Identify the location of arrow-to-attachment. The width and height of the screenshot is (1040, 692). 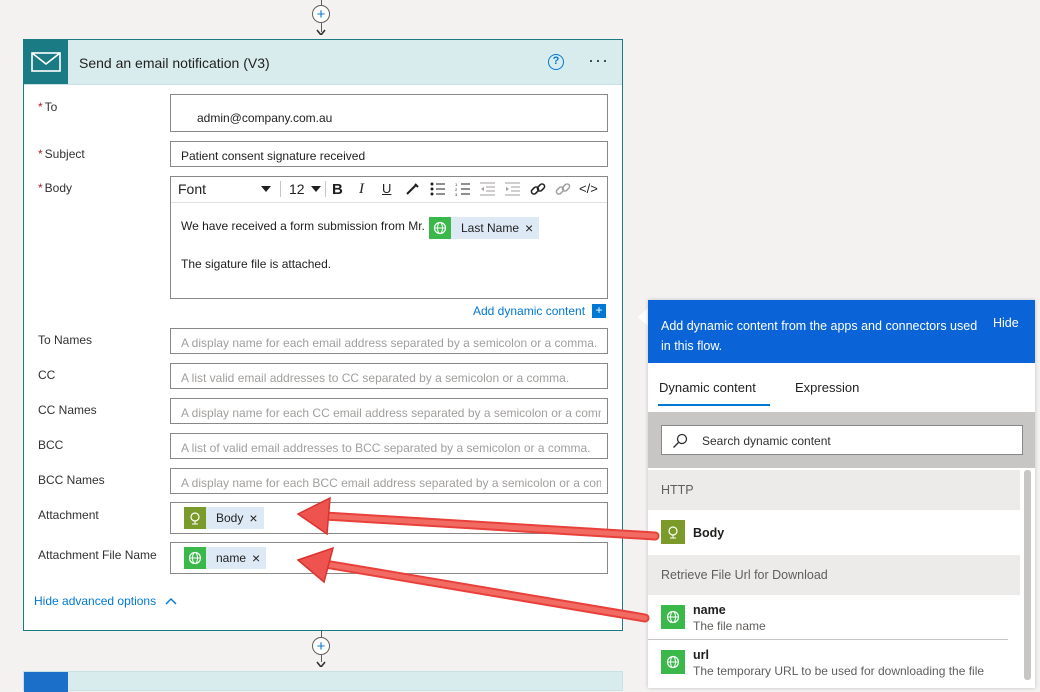
(478, 518).